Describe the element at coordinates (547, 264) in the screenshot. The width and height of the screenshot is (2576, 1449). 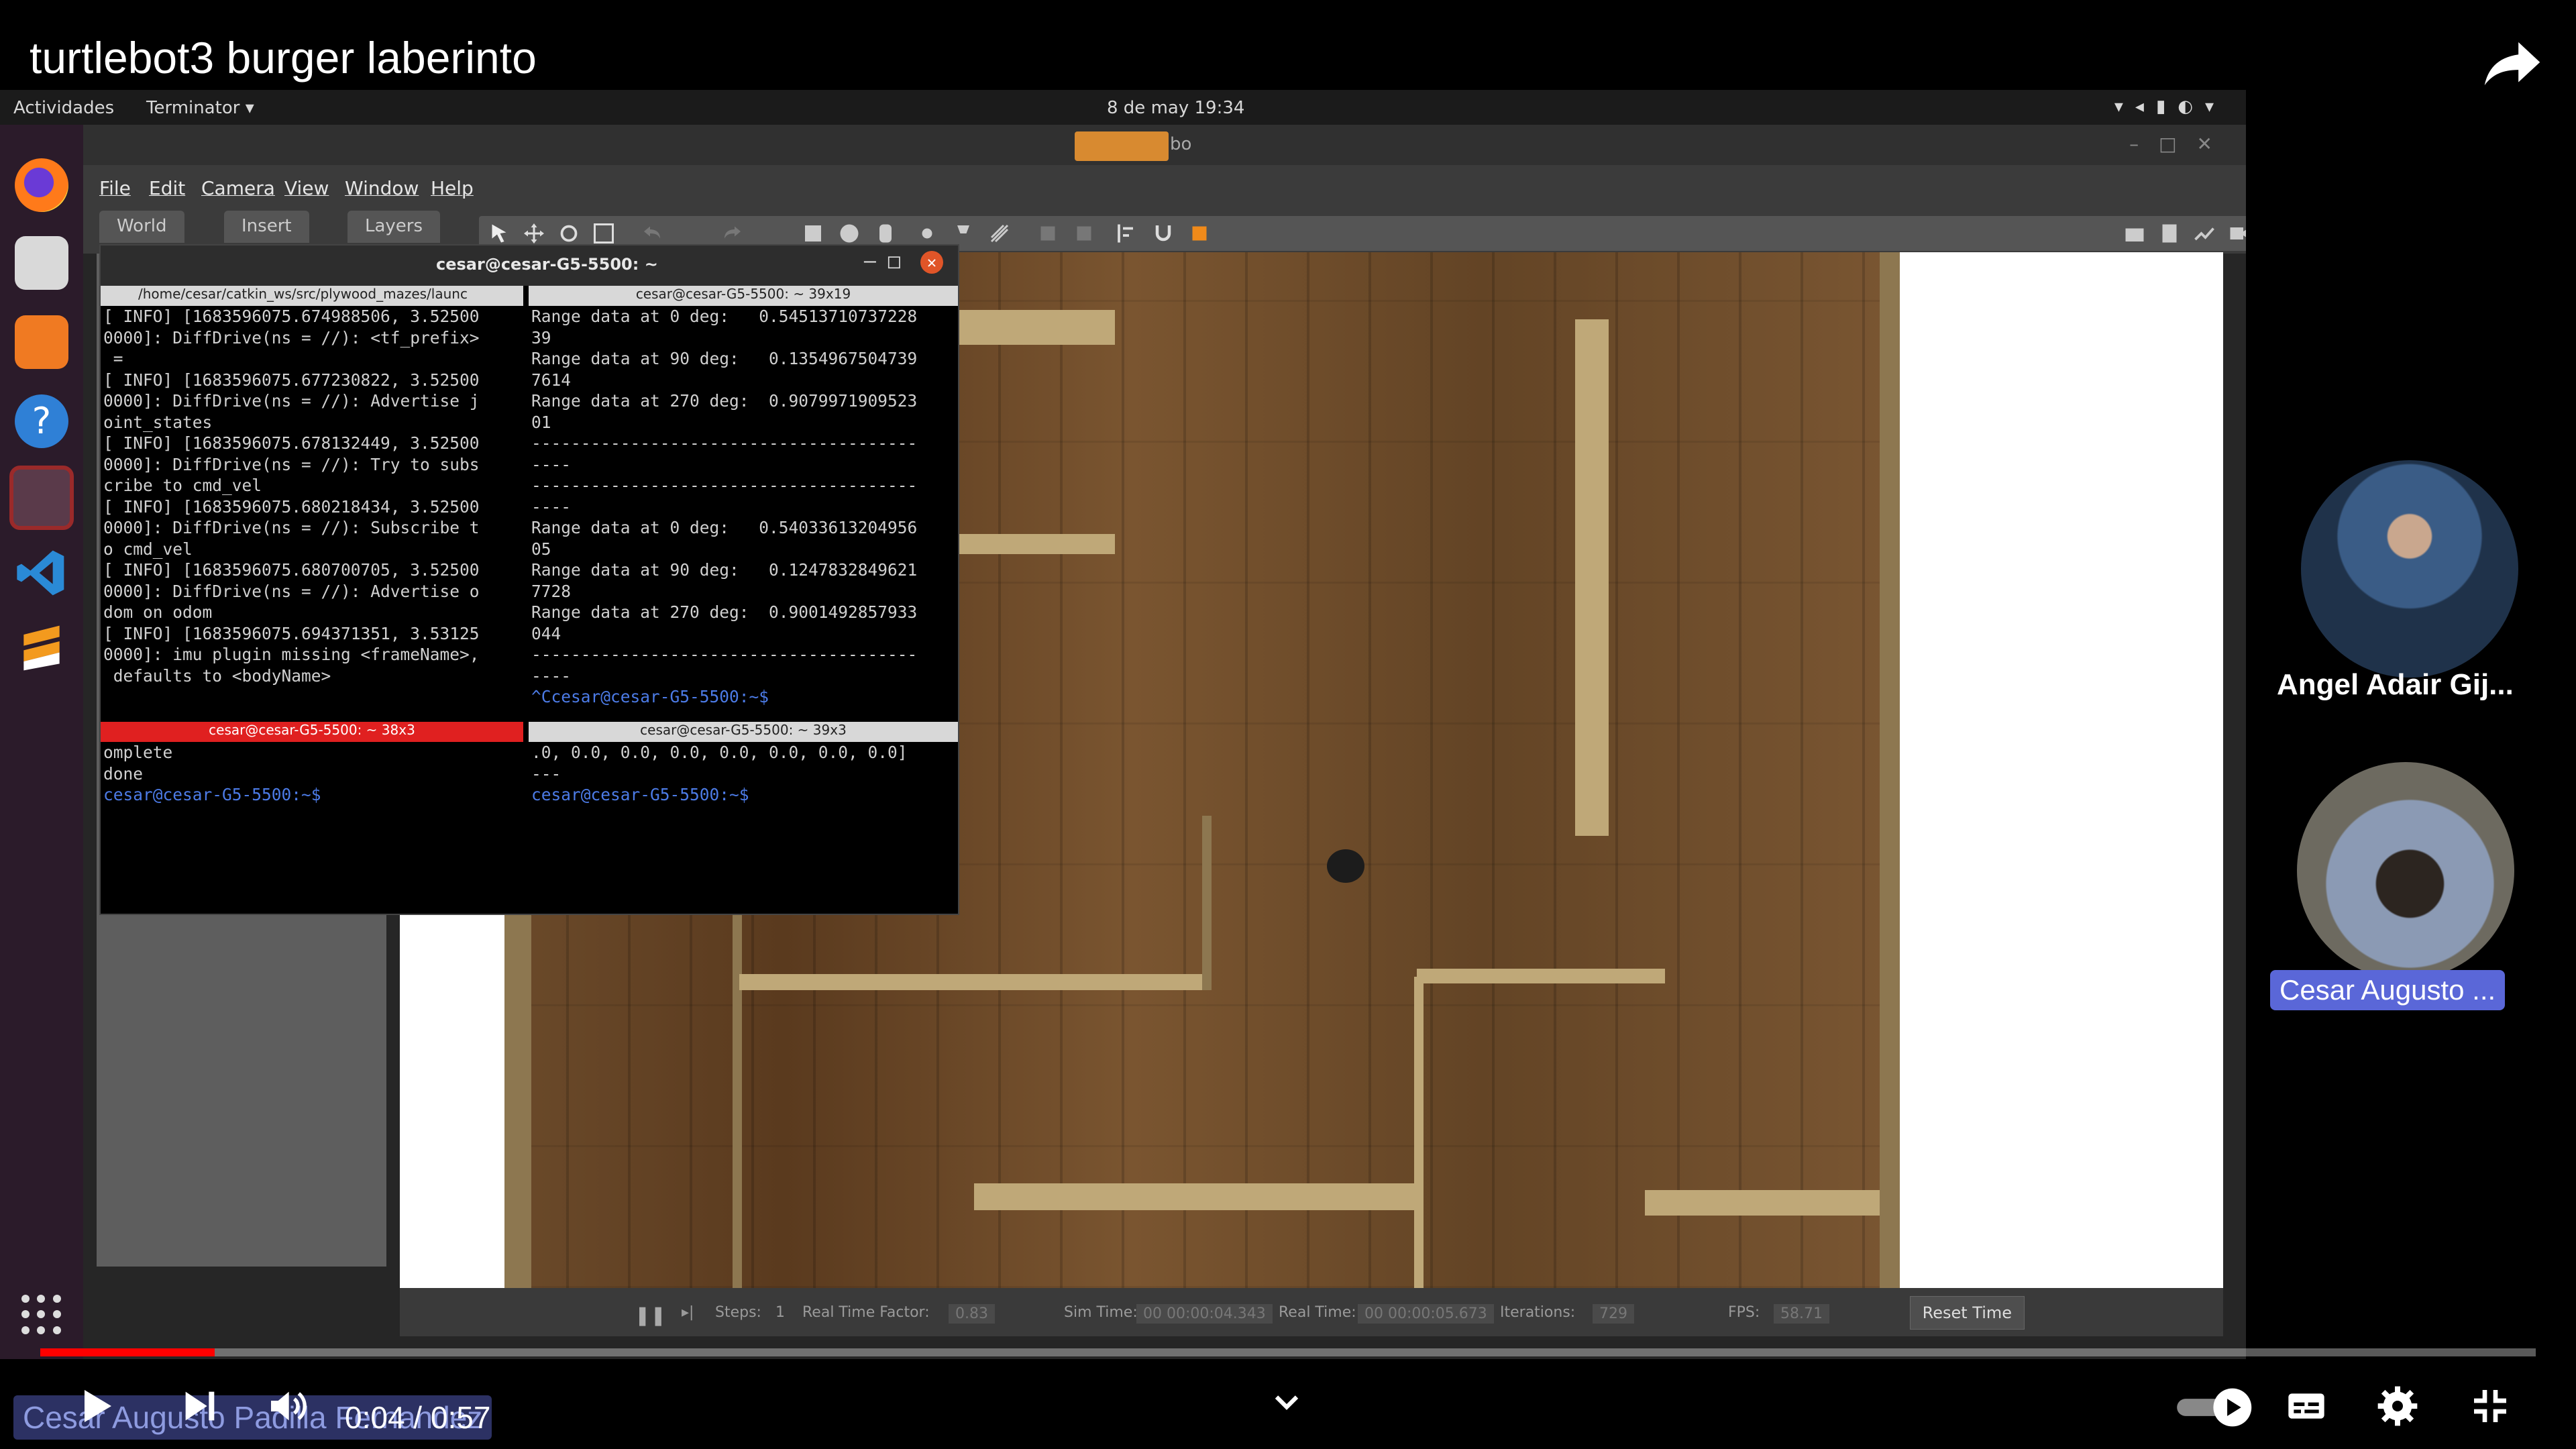
I see `terminator-title: cesar@cesar-G5-5500: ~` at that location.